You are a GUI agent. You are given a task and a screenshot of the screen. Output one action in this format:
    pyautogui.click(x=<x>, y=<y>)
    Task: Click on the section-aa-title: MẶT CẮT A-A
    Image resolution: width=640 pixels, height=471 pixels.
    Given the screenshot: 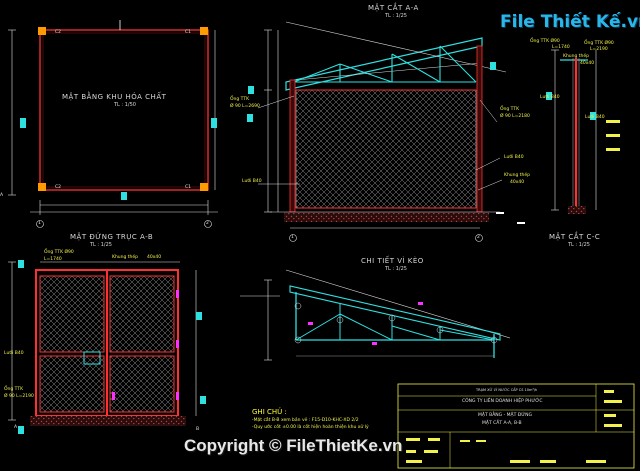 What is the action you would take?
    pyautogui.click(x=393, y=8)
    